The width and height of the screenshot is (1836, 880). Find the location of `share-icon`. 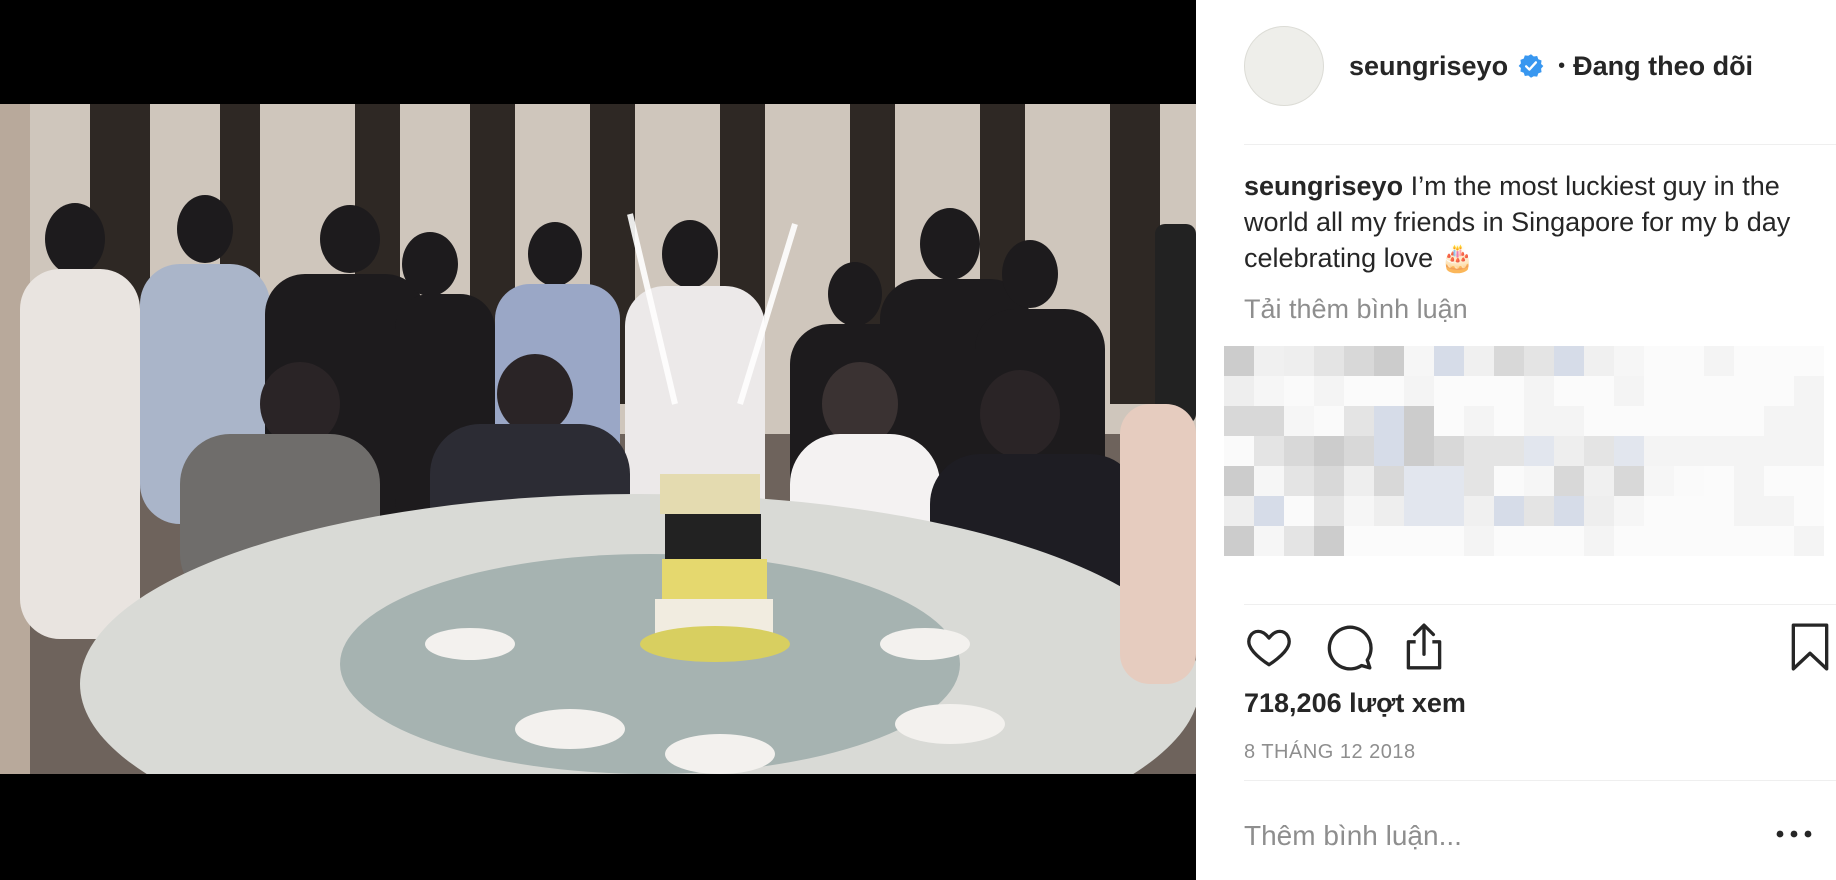

share-icon is located at coordinates (1424, 647).